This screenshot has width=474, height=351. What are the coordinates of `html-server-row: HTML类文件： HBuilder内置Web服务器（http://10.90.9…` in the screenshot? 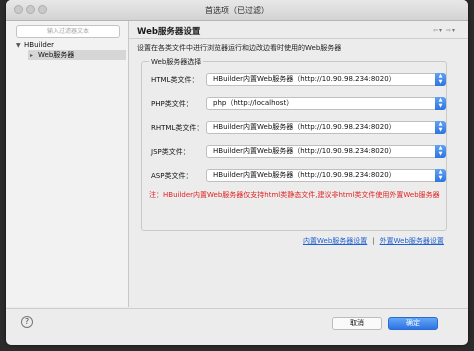 It's located at (300, 80).